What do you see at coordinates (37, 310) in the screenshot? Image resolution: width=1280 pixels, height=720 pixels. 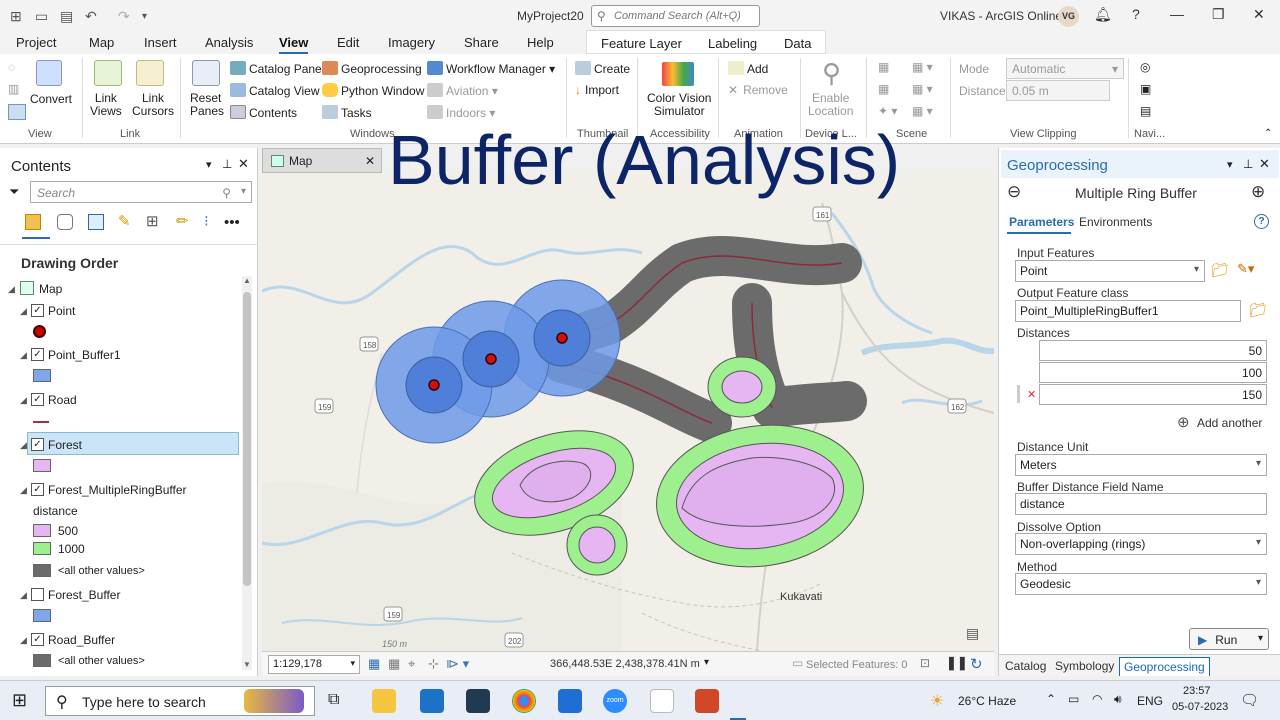 I see `layer-checkbox-point: ✓` at bounding box center [37, 310].